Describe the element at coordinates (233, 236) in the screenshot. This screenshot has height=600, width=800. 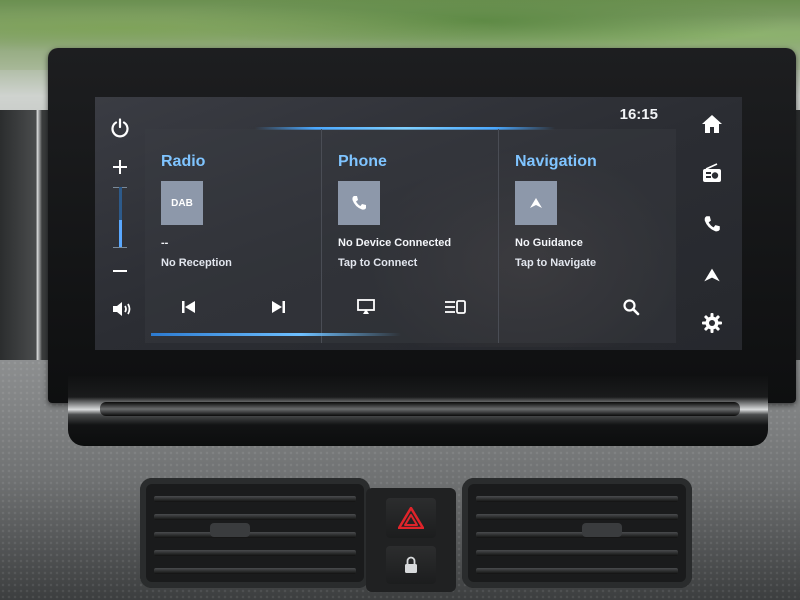
I see `radio-card: Radio DAB -- No Reception` at that location.